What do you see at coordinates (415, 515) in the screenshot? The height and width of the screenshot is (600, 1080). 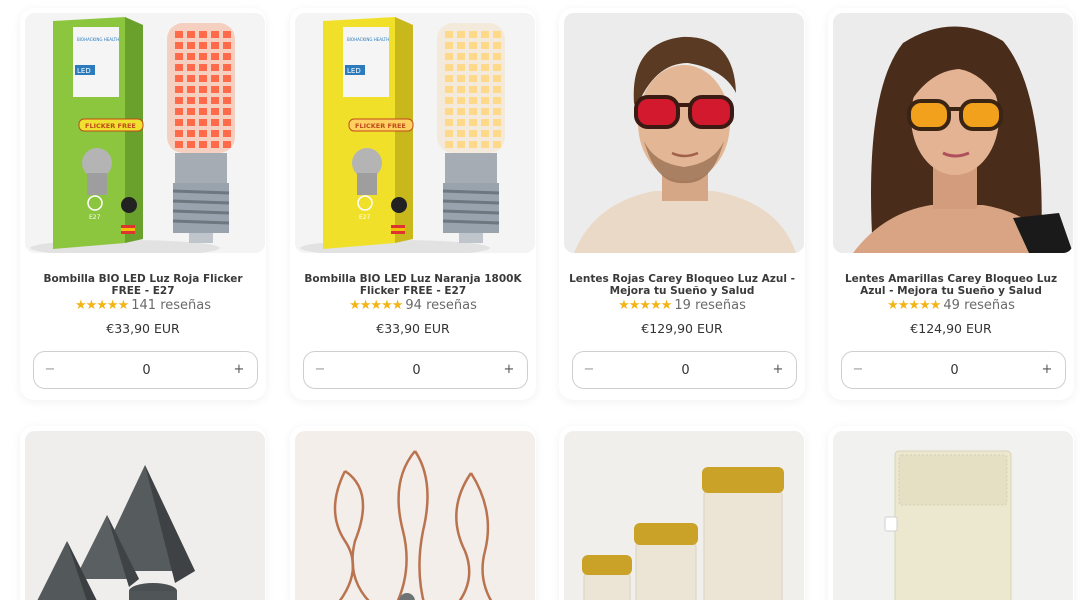 I see `product-image-cords` at bounding box center [415, 515].